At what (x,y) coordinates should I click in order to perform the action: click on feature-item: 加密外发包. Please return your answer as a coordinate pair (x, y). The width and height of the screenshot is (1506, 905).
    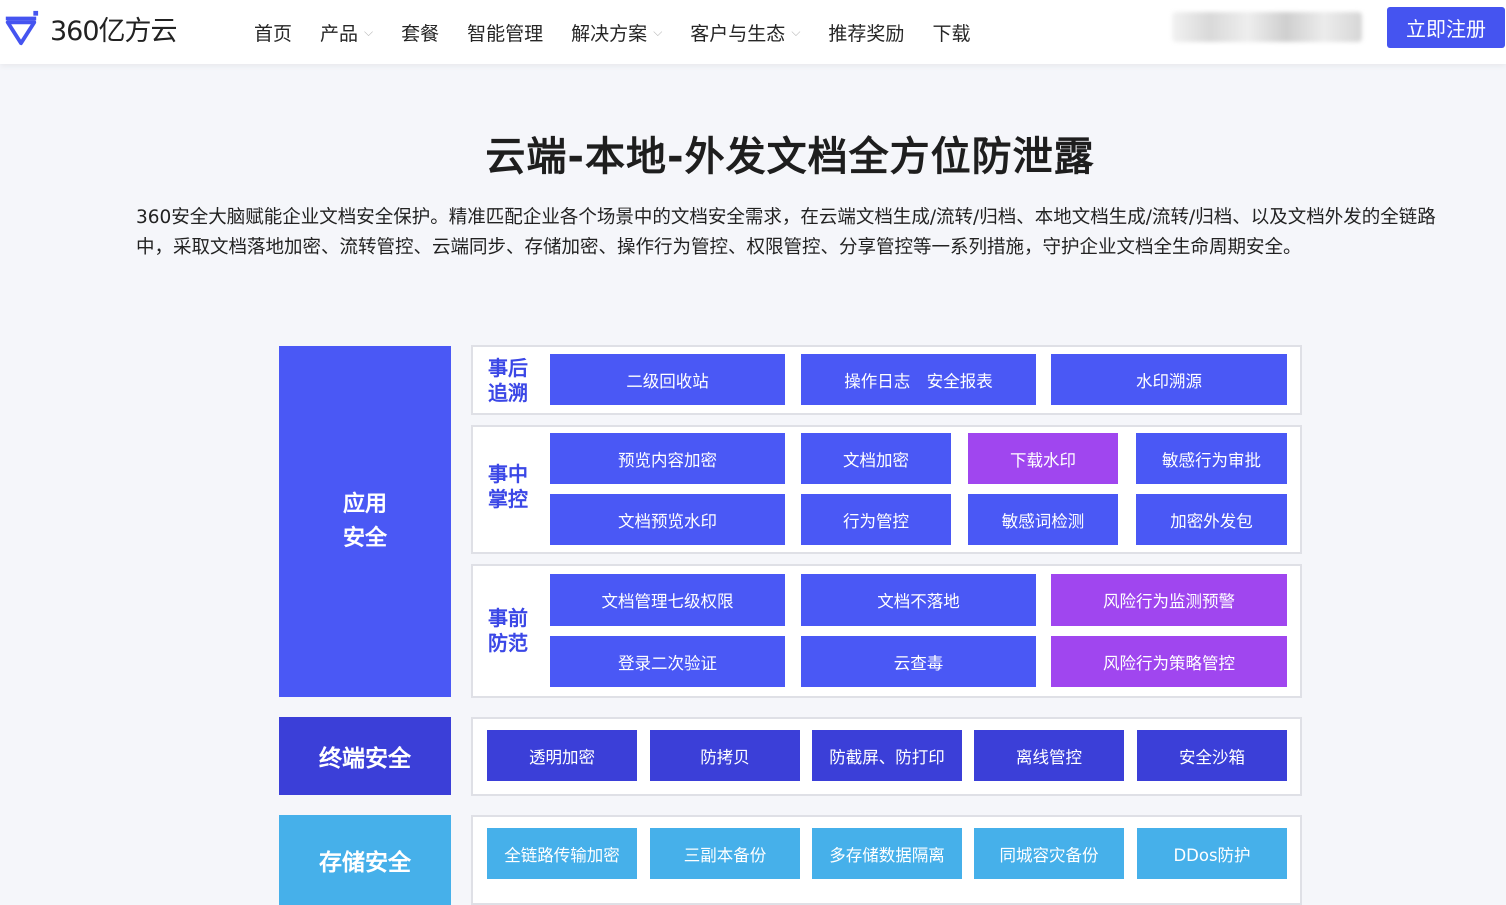
    Looking at the image, I should click on (1211, 519).